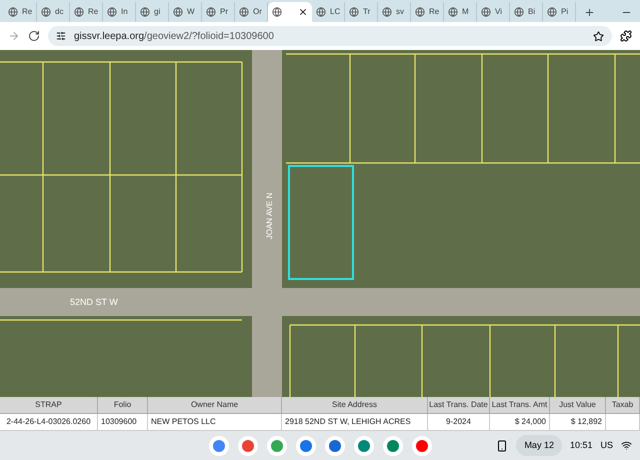 This screenshot has width=640, height=460. What do you see at coordinates (123, 405) in the screenshot?
I see `column-header: Folio` at bounding box center [123, 405].